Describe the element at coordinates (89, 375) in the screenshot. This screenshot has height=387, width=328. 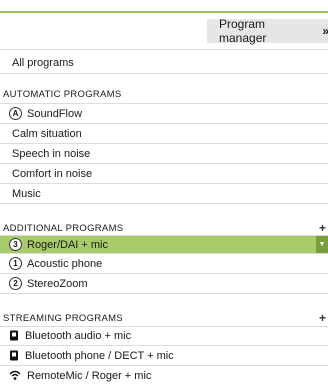
I see `program-label: RemoteMic / Roger + mic` at that location.